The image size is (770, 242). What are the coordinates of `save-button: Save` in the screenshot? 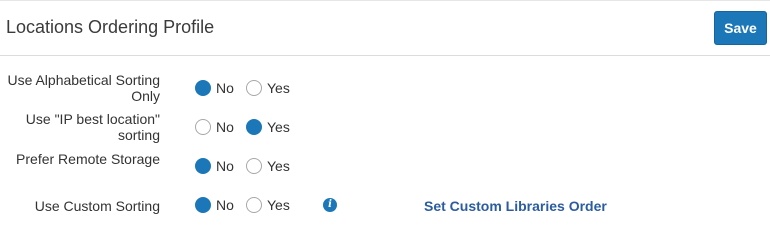 It's located at (740, 28).